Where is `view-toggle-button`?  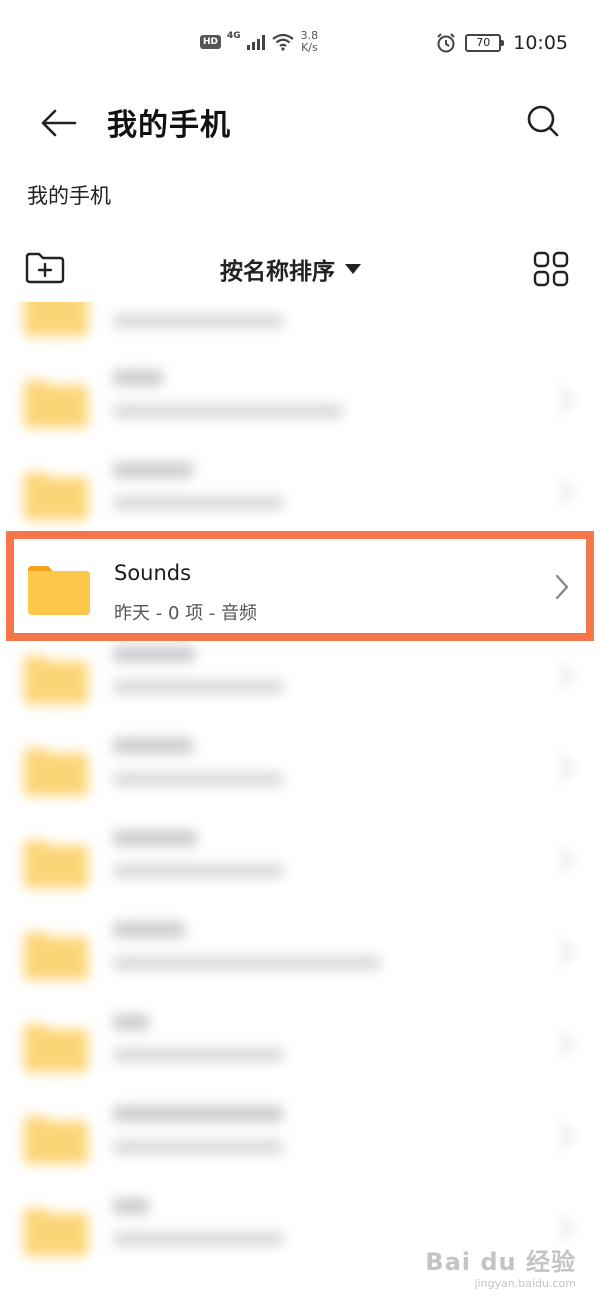 view-toggle-button is located at coordinates (552, 270).